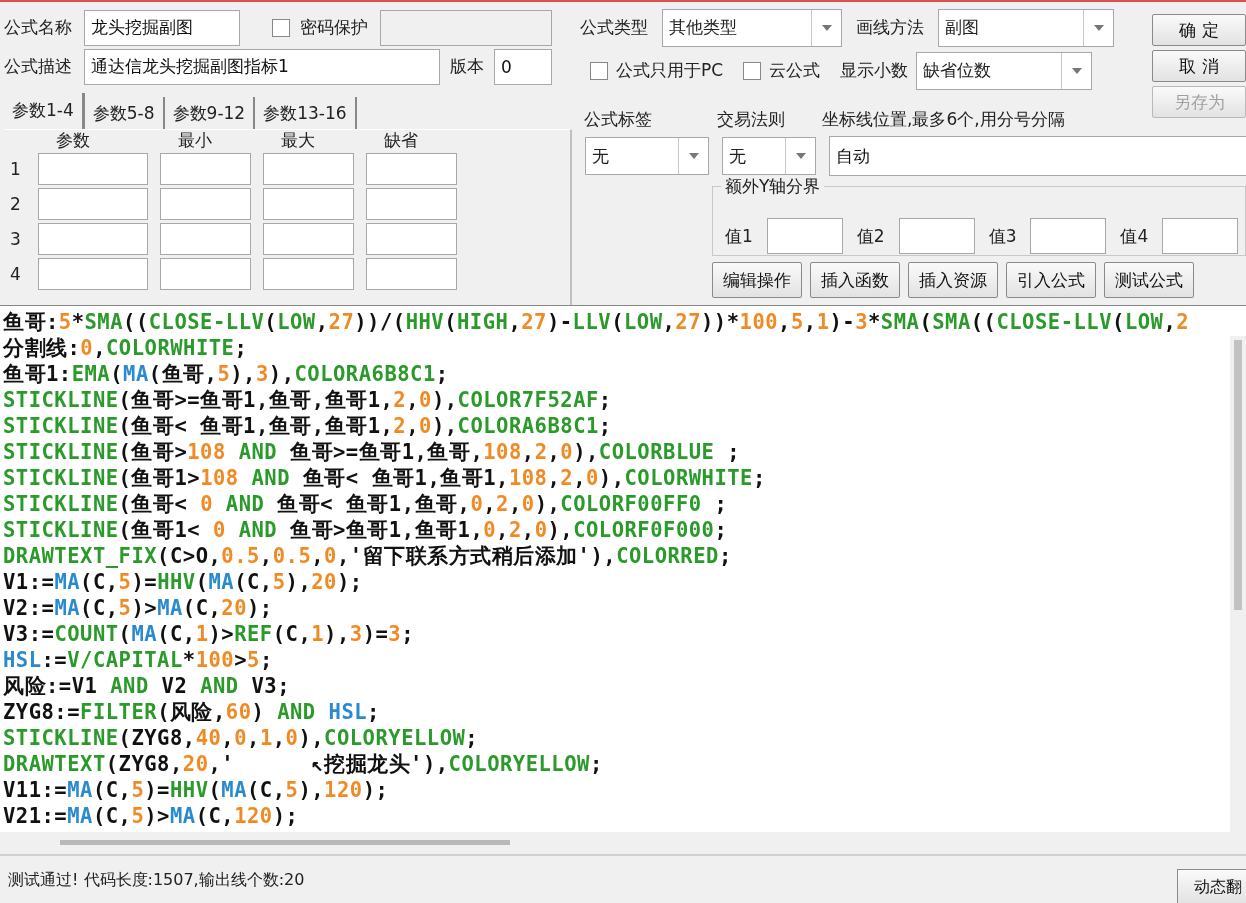 This screenshot has height=903, width=1246. Describe the element at coordinates (751, 119) in the screenshot. I see `field-label: 交易法则` at that location.